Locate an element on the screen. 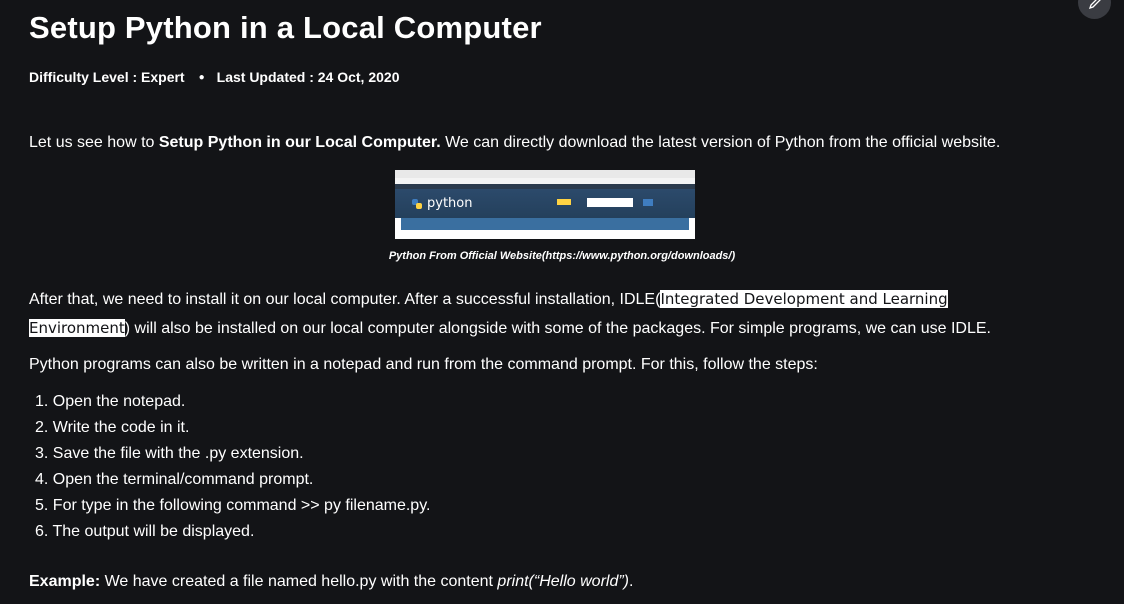 The image size is (1124, 604). intro-bold: Setup Python in our Local Computer. is located at coordinates (299, 142).